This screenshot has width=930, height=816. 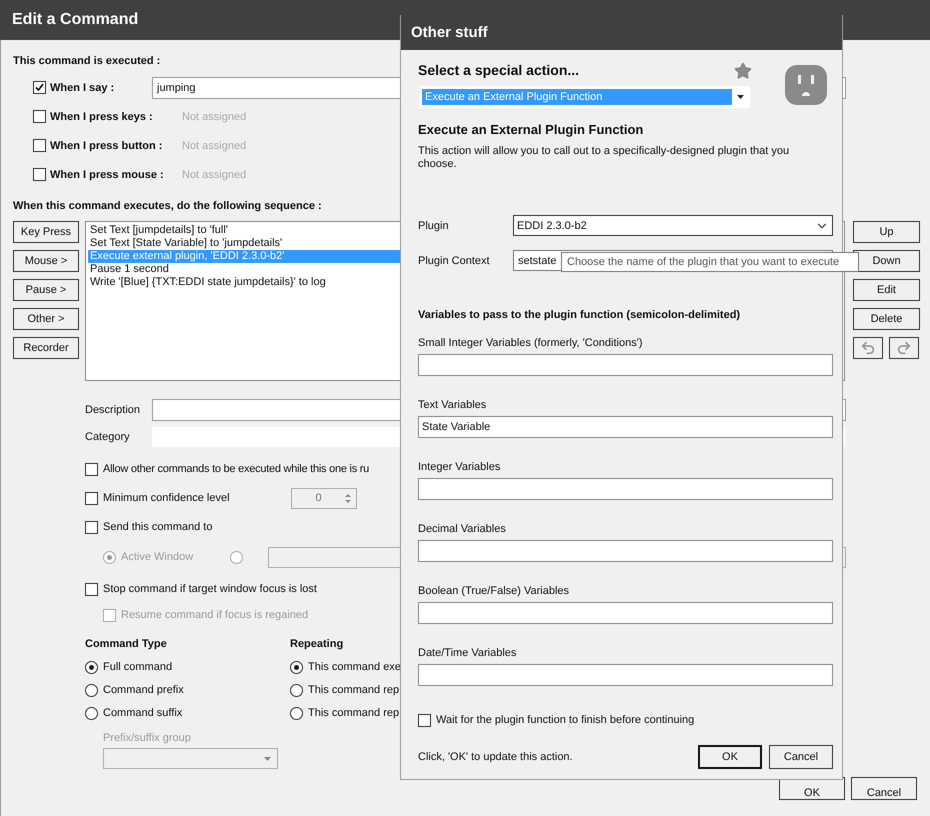 What do you see at coordinates (107, 174) in the screenshot?
I see `trigger-label: When I press mouse :` at bounding box center [107, 174].